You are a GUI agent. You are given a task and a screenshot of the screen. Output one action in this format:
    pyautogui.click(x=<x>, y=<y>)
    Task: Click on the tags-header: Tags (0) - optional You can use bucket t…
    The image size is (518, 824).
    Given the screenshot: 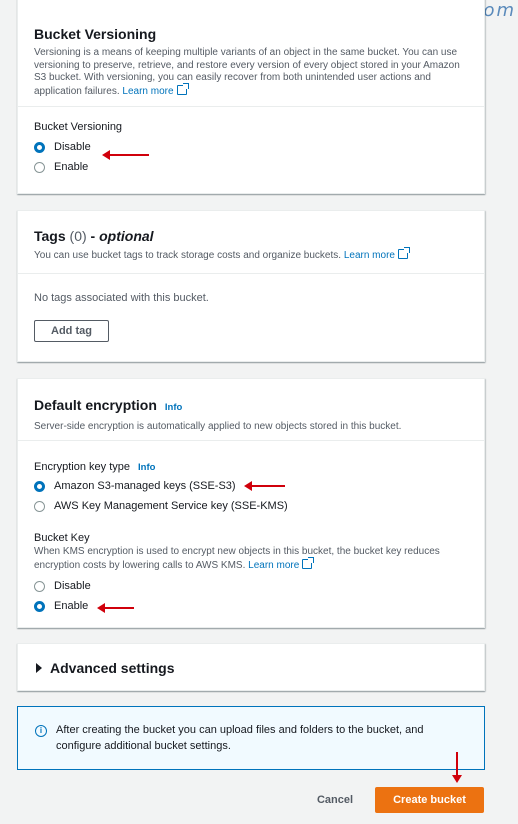 What is the action you would take?
    pyautogui.click(x=251, y=242)
    